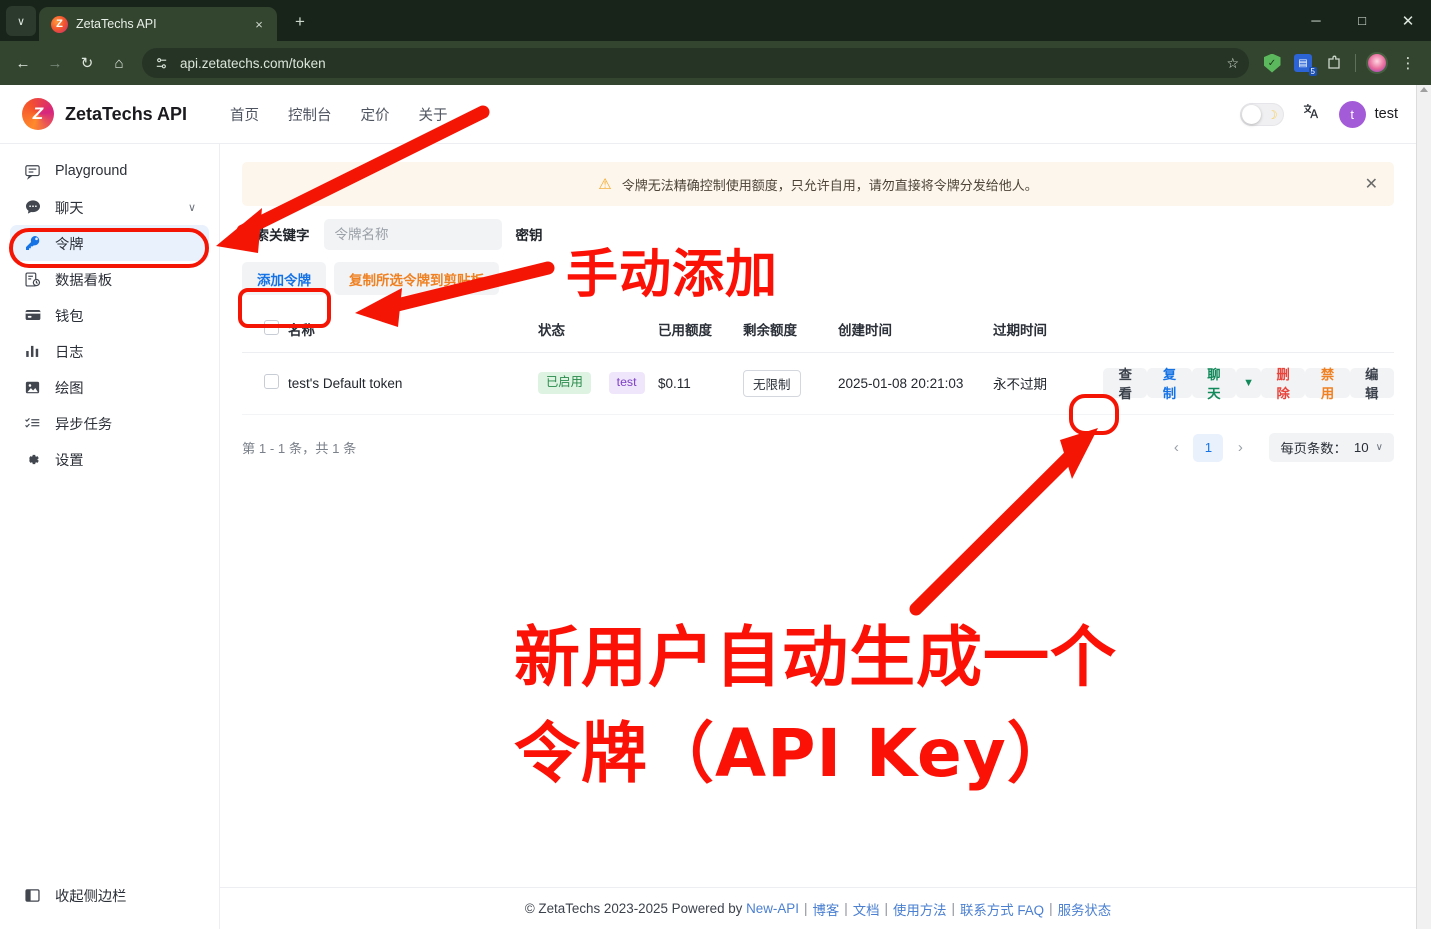  I want to click on forward-icon: →, so click(55, 63).